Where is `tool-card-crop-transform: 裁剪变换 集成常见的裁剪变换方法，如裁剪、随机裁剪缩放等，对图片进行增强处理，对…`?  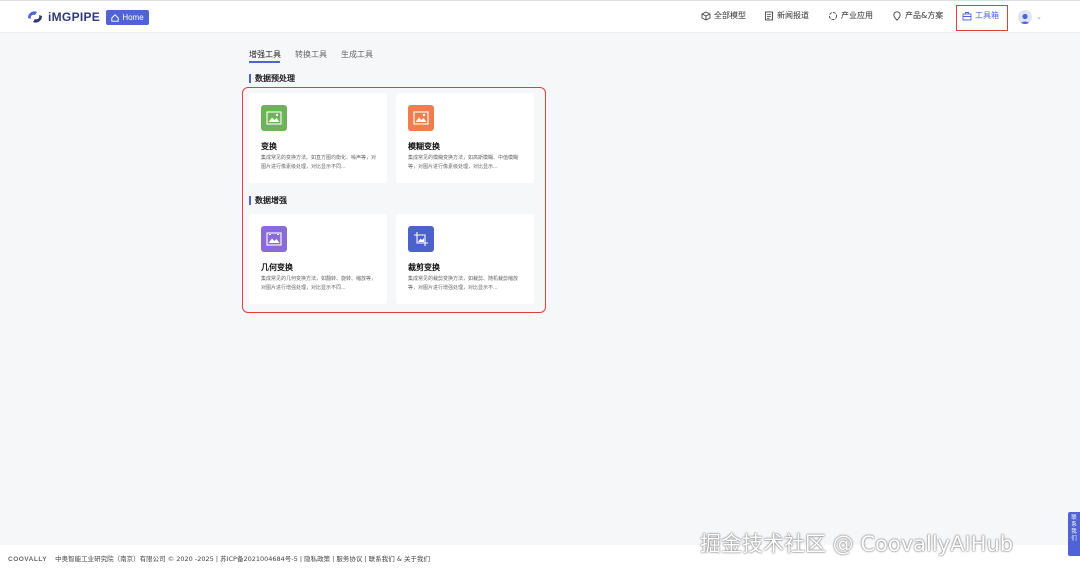
tool-card-crop-transform: 裁剪变换 集成常见的裁剪变换方法，如裁剪、随机裁剪缩放等，对图片进行增强处理，对… is located at coordinates (465, 259).